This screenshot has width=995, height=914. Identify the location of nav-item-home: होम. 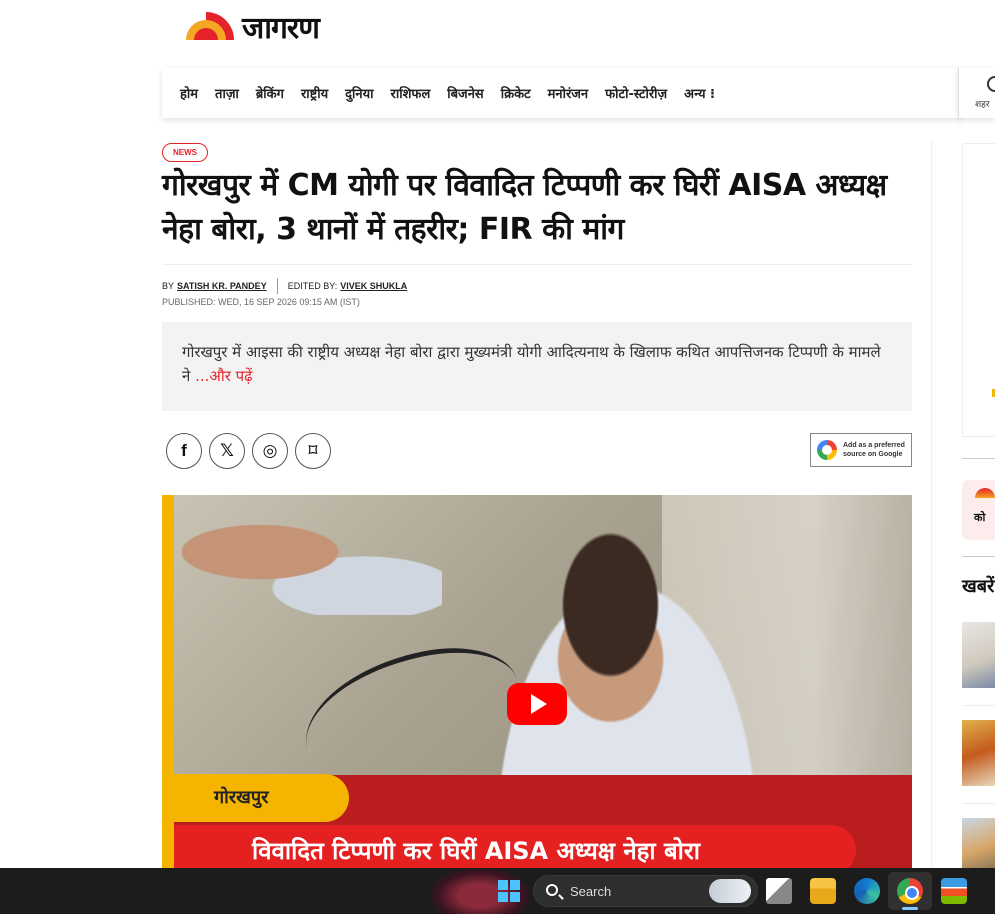
(189, 93).